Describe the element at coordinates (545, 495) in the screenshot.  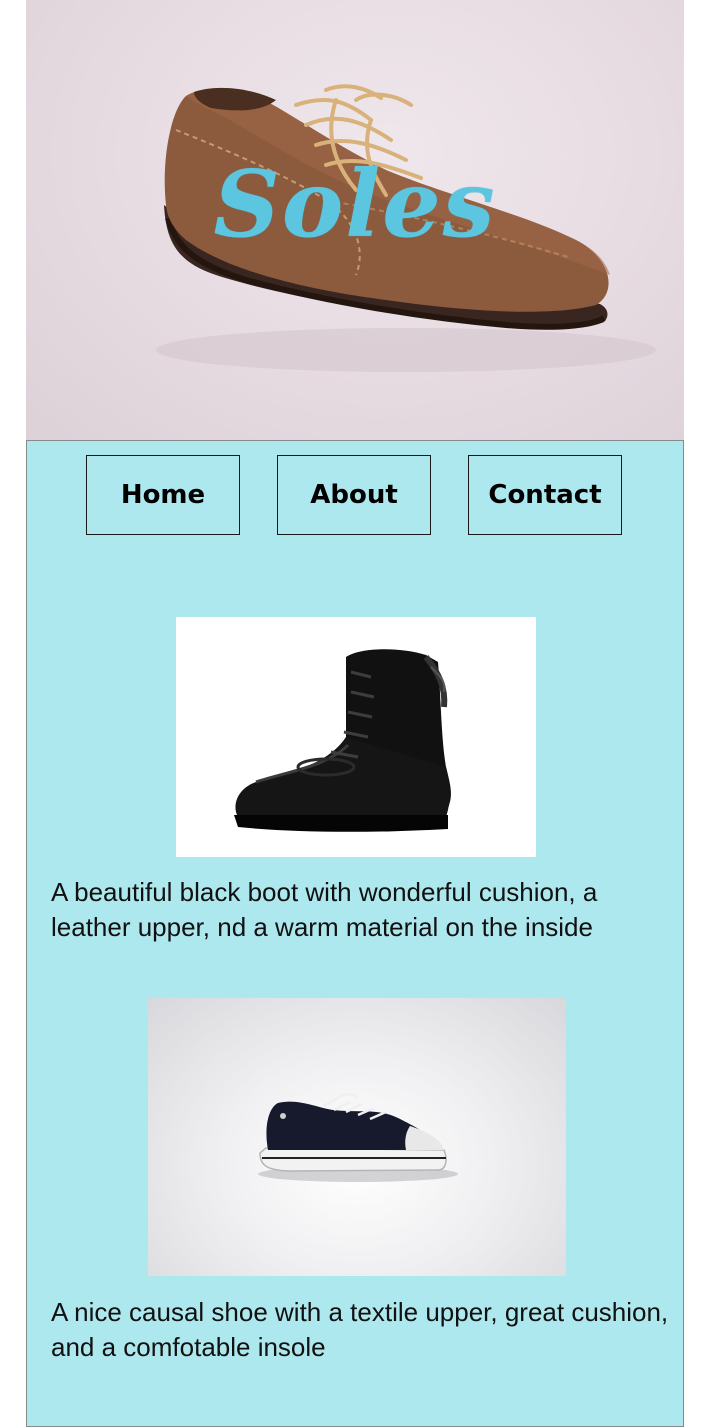
I see `nav-contact-button: Contact` at that location.